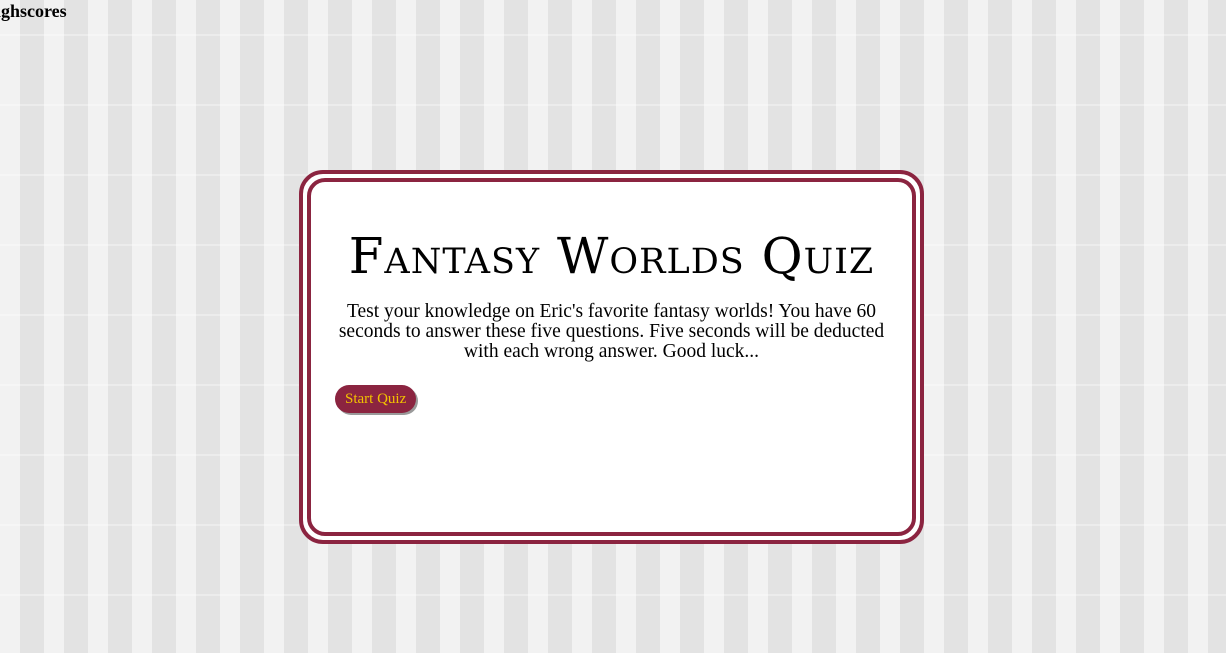  What do you see at coordinates (611, 256) in the screenshot?
I see `quiz-title: Fantasy Worlds Quiz` at bounding box center [611, 256].